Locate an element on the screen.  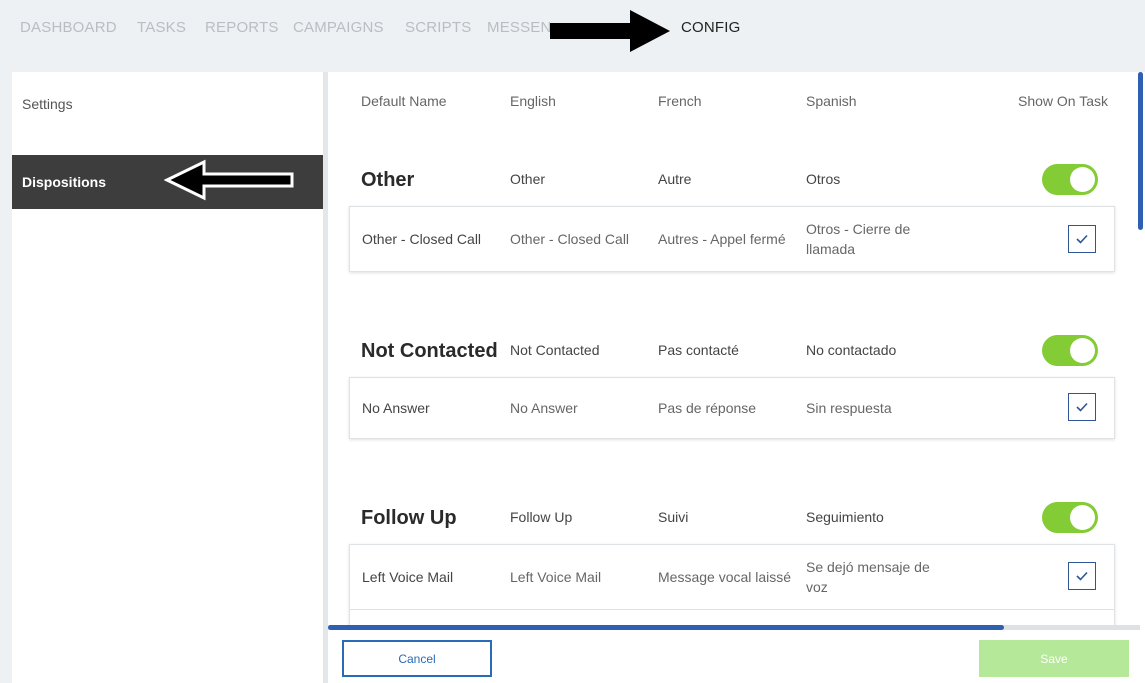
group-french: Pas contacté is located at coordinates (698, 350).